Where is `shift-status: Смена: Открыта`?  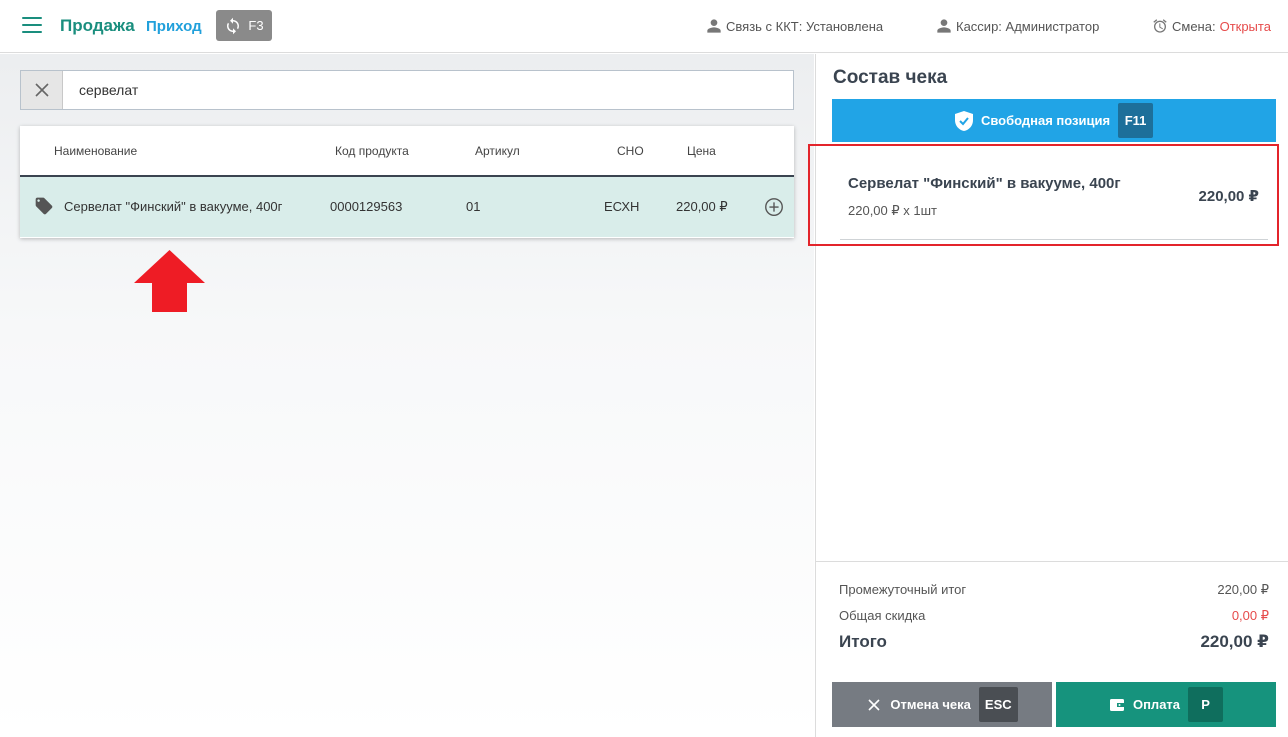
shift-status: Смена: Открыта is located at coordinates (1211, 26).